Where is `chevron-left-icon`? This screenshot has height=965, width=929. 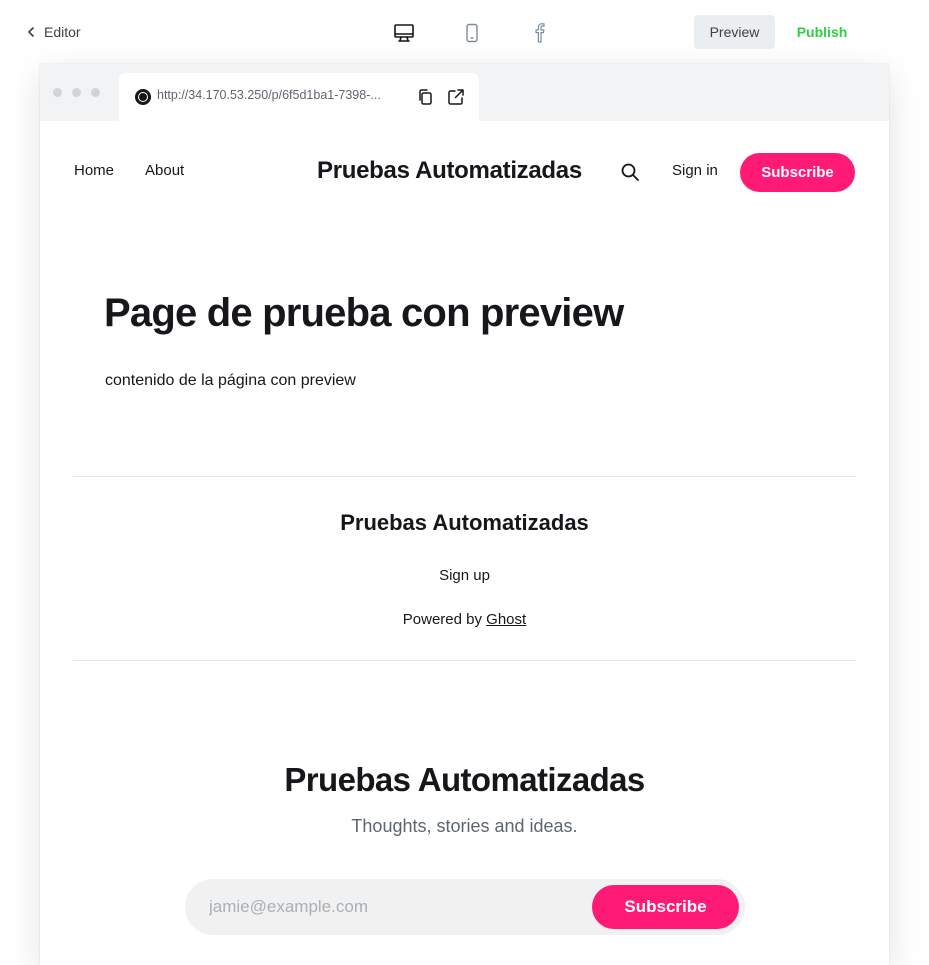 chevron-left-icon is located at coordinates (31, 32).